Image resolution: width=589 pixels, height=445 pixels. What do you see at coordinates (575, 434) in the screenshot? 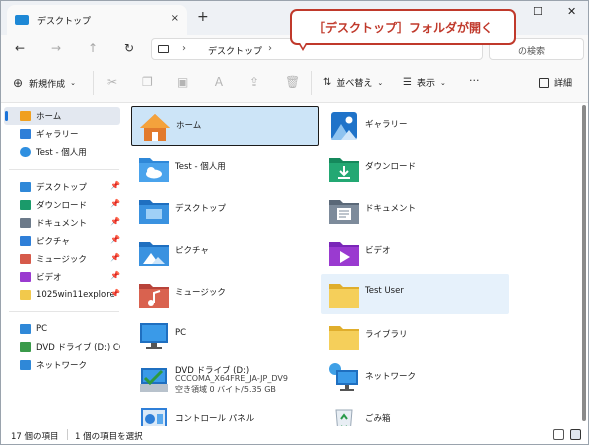
I see `tiles-view-icon` at bounding box center [575, 434].